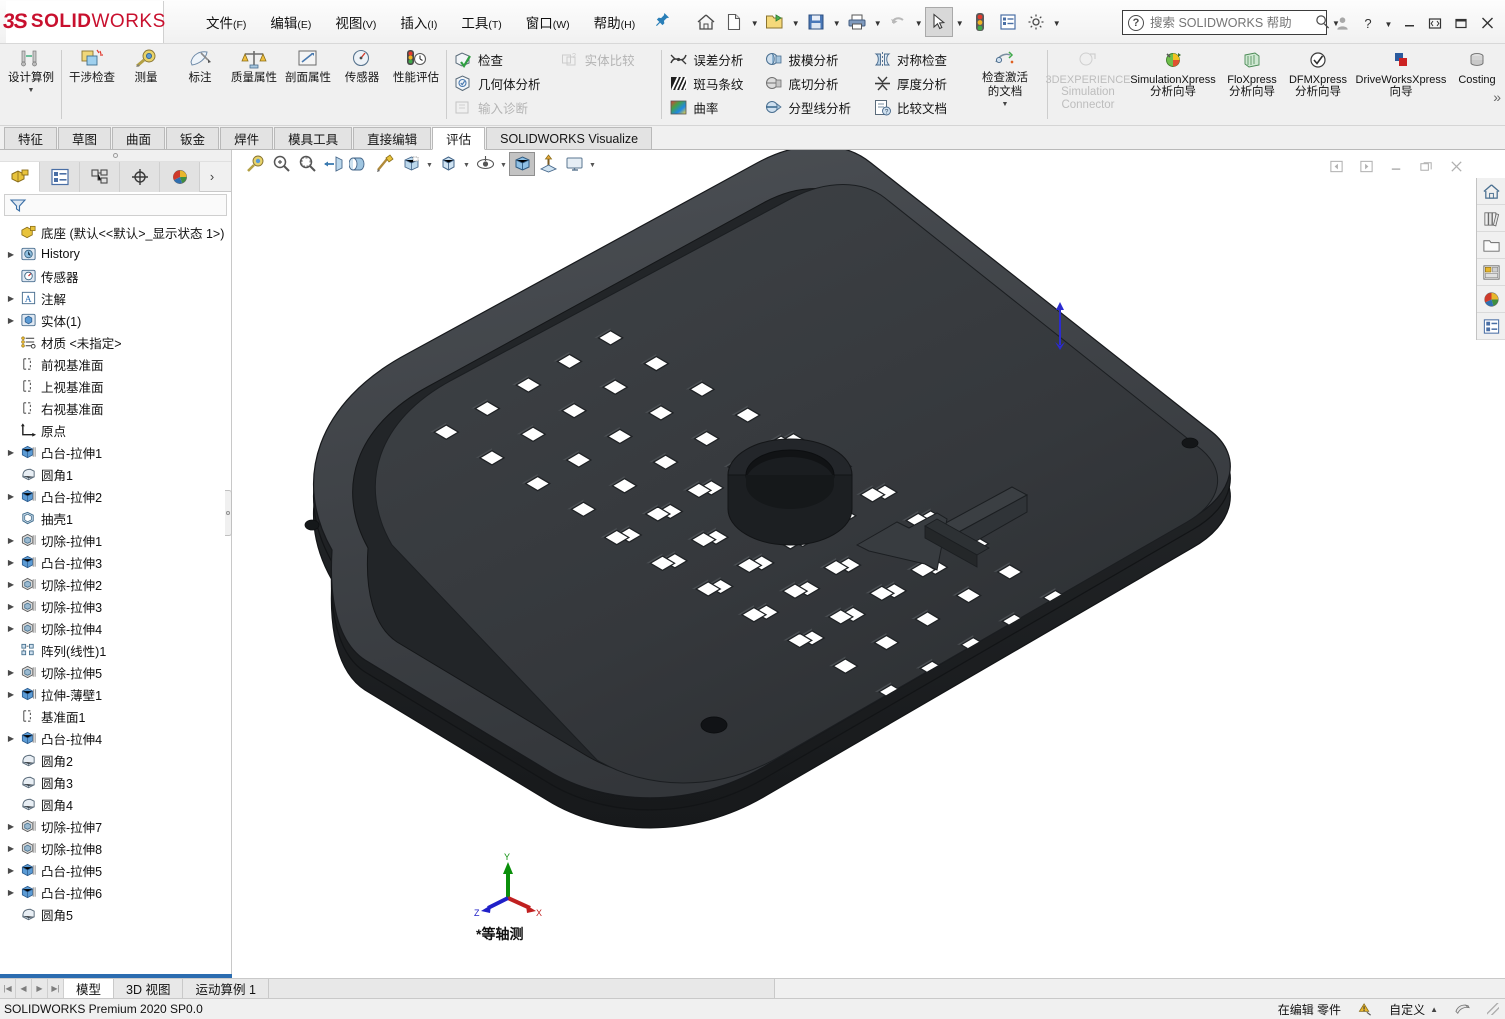 The image size is (1505, 1019). I want to click on help-dropdown: ▼, so click(1388, 23).